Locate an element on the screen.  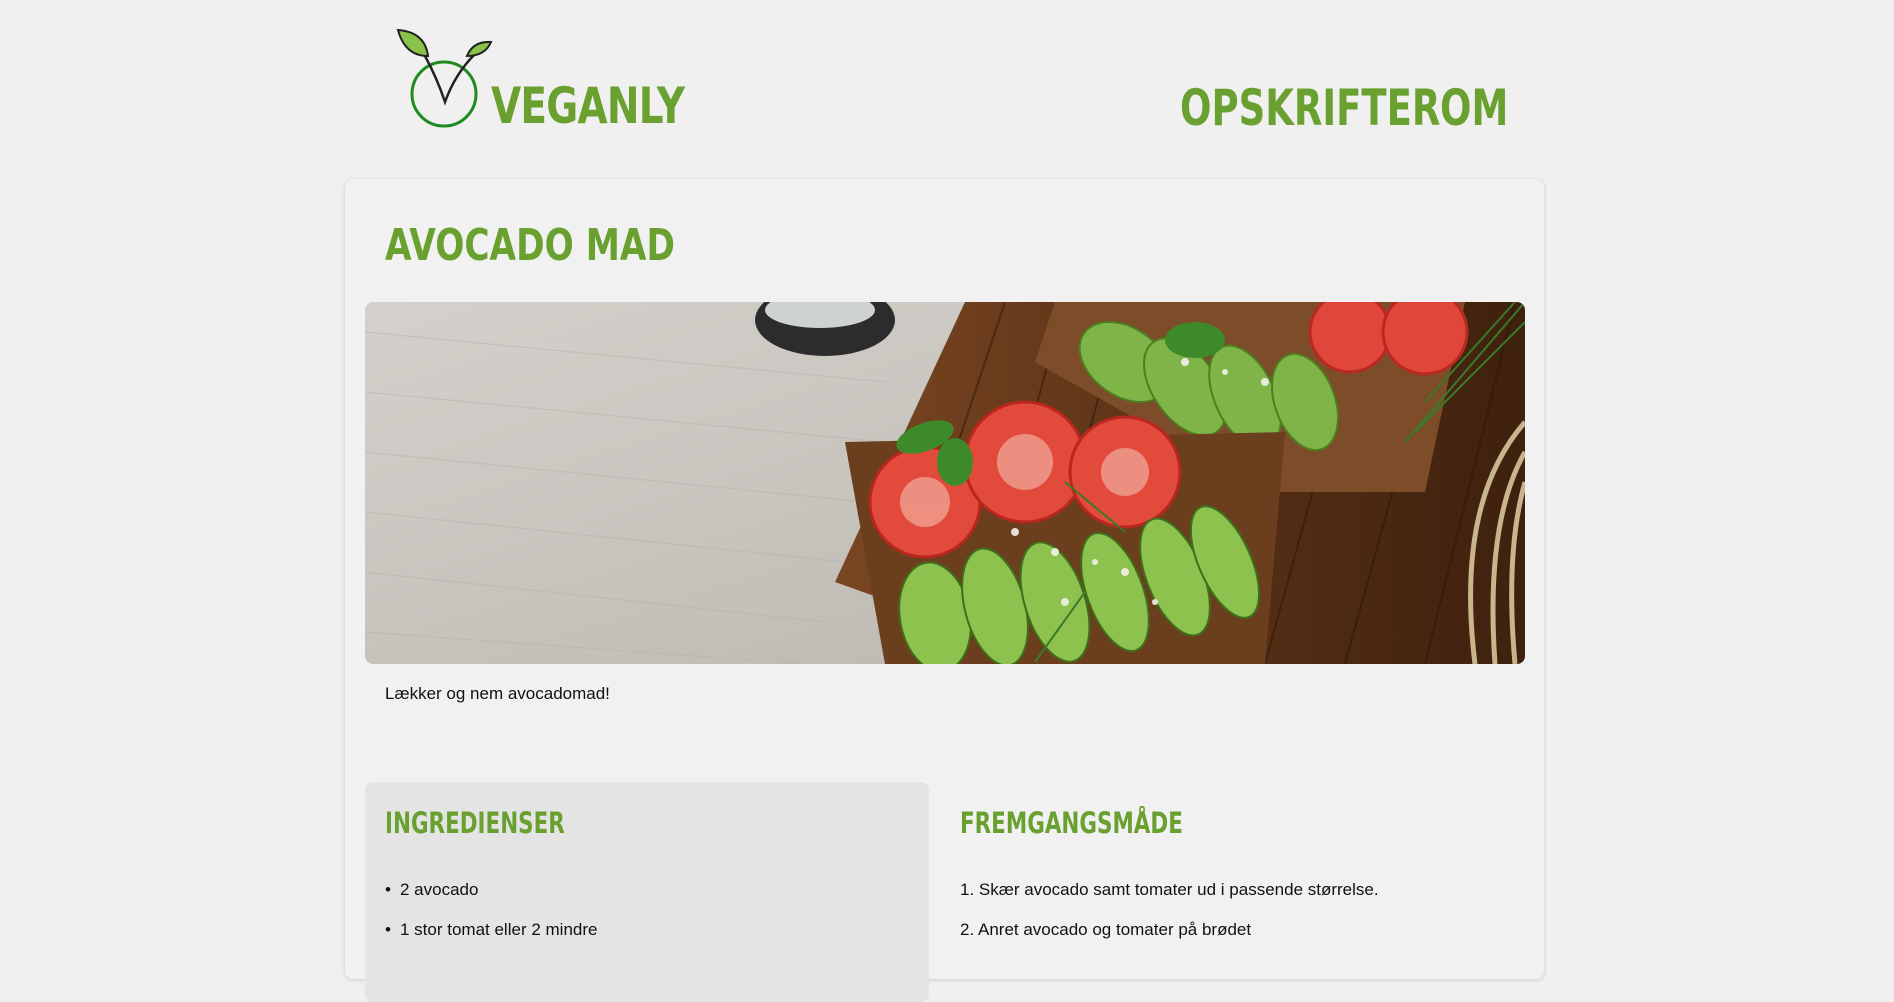
logo-link: VEGANLY is located at coordinates (540, 81).